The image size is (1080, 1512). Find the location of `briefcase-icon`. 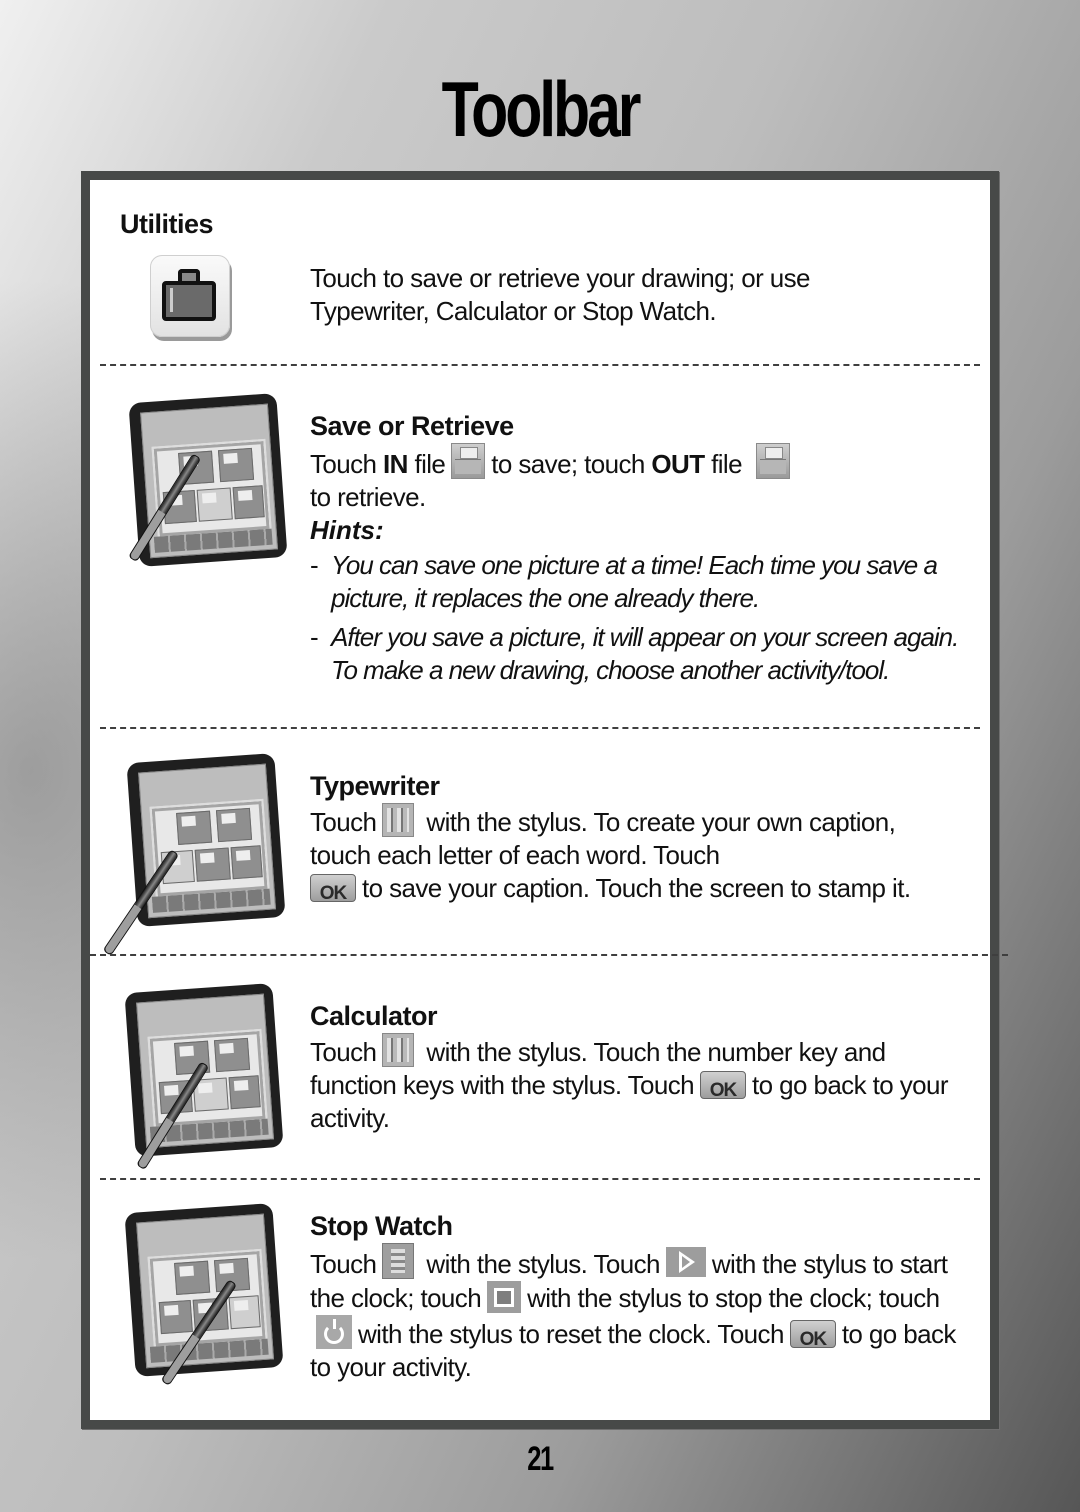

briefcase-icon is located at coordinates (190, 296).